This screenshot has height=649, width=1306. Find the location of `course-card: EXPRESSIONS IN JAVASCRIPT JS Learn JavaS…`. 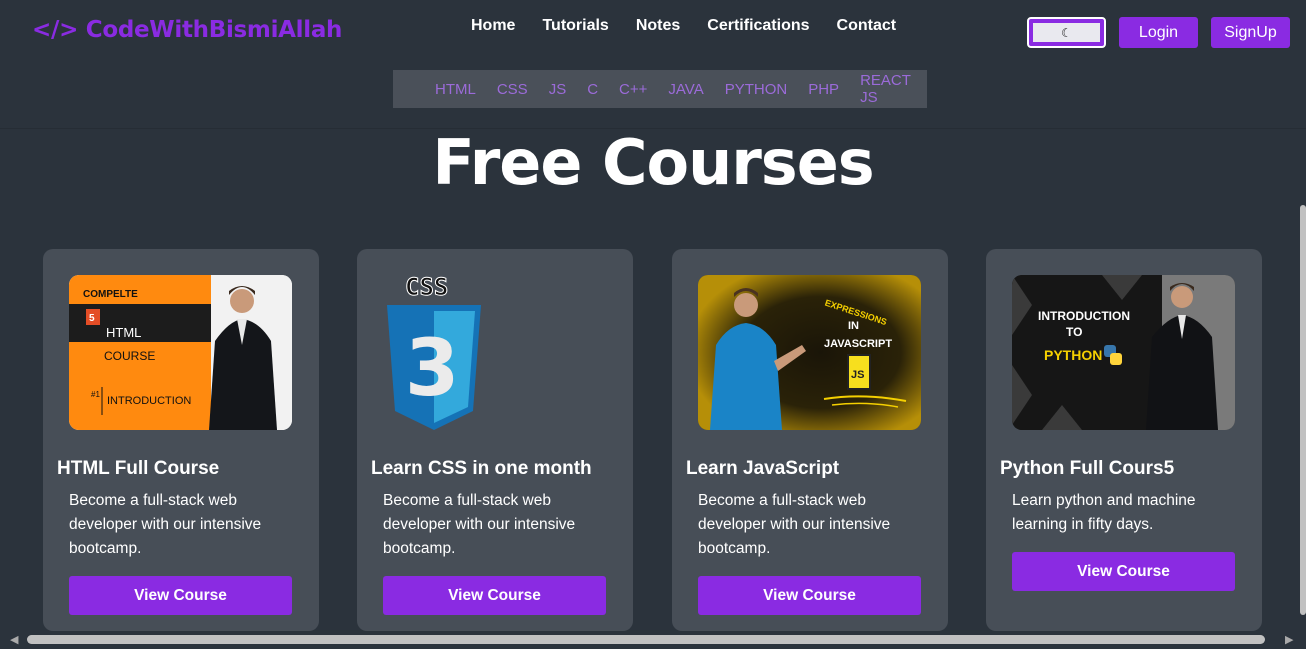

course-card: EXPRESSIONS IN JAVASCRIPT JS Learn JavaS… is located at coordinates (810, 440).